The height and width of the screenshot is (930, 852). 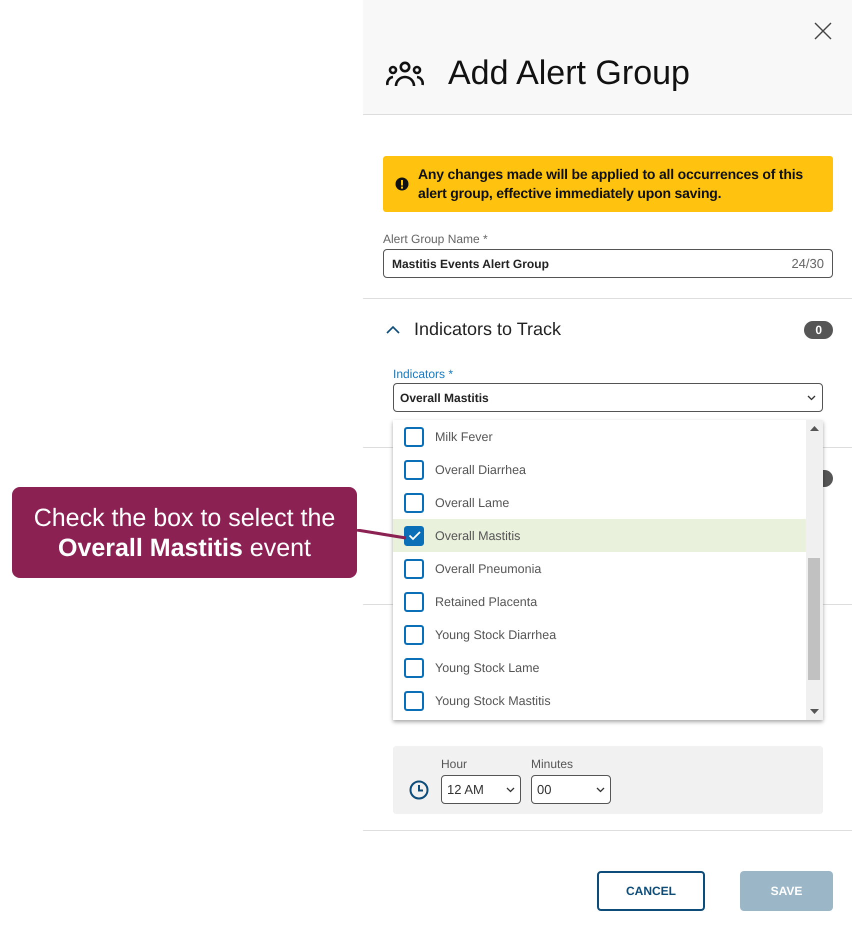 What do you see at coordinates (599, 601) in the screenshot?
I see `dropdown-option: Retained Placenta` at bounding box center [599, 601].